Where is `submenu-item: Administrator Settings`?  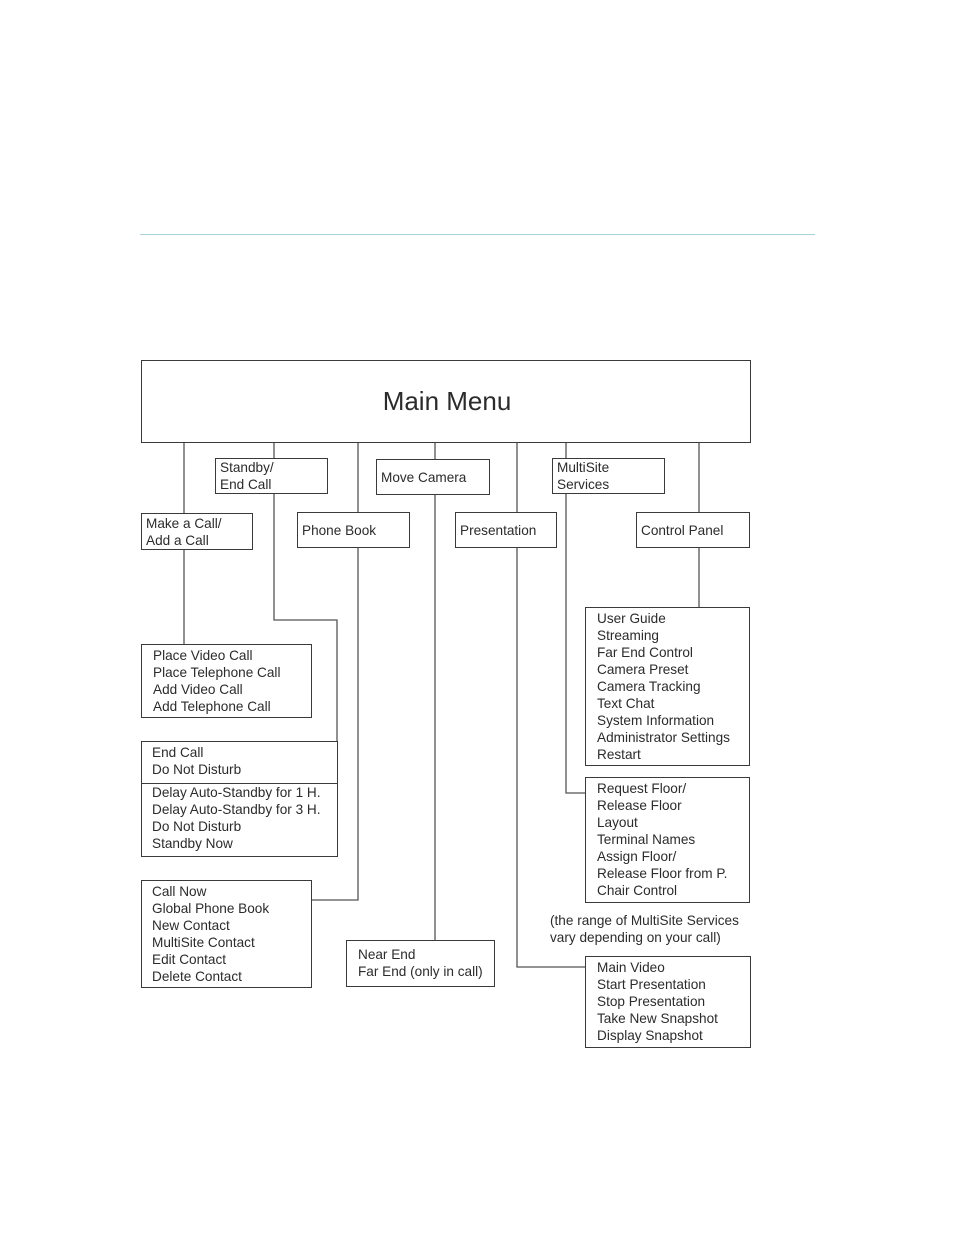
submenu-item: Administrator Settings is located at coordinates (673, 737).